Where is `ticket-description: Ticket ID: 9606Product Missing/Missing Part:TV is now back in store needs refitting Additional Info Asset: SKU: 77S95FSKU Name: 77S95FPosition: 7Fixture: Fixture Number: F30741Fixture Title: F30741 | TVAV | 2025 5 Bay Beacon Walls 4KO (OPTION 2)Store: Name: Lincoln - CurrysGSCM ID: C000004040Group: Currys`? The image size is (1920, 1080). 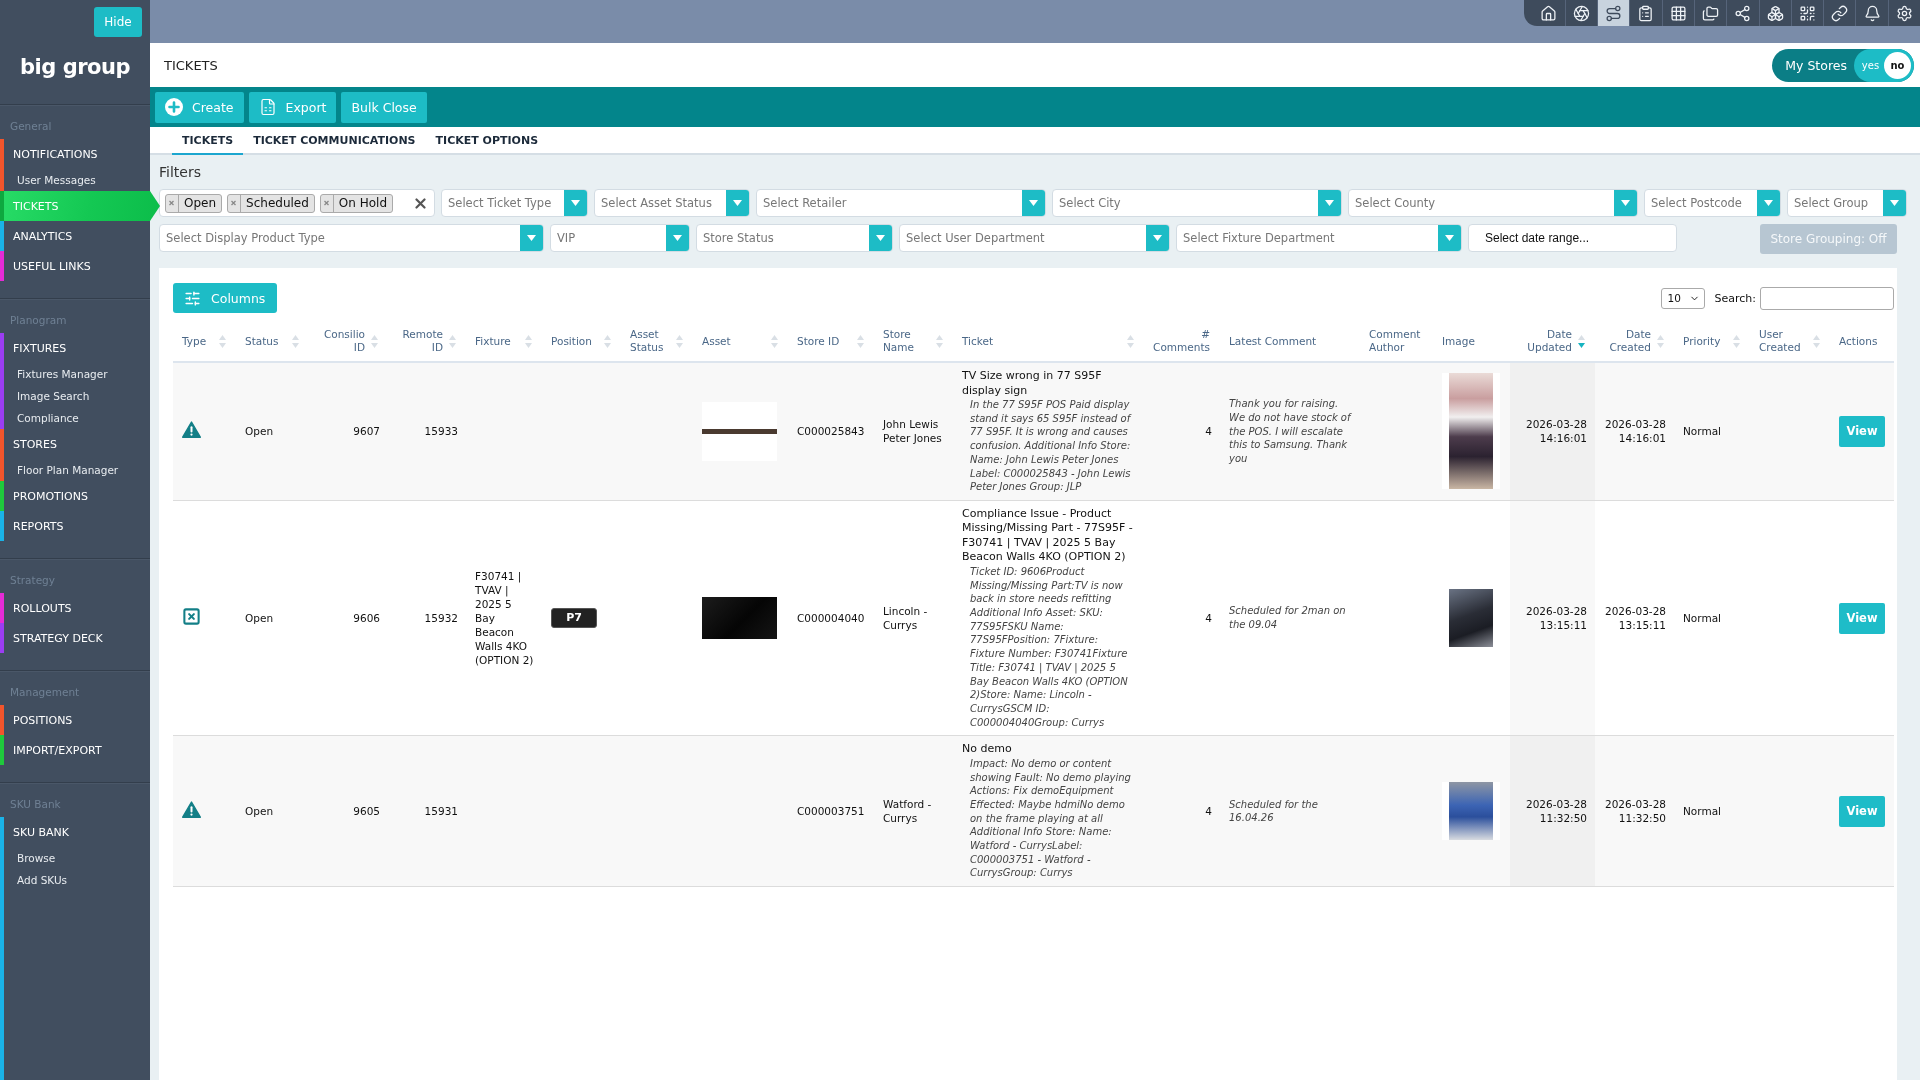
ticket-description: Ticket ID: 9606Product Missing/Missing Part:TV is now back in store needs refitting Additional Info Asset: SKU: 77S95FSKU Name: 77S95FPosition: 7Fixture: Fixture Number: F30741Fixture Title: F30741 | TVAV | 2025 5 Bay Beacon Walls 4KO (OPTION 2)Store: Name: Lincoln - CurrysGSCM ID: C000004040Group: Currys is located at coordinates (1048, 647).